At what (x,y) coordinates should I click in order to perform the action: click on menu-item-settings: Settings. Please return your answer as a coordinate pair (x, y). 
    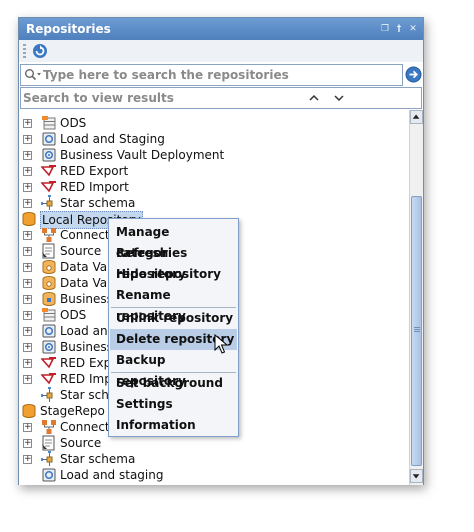
    Looking at the image, I should click on (173, 404).